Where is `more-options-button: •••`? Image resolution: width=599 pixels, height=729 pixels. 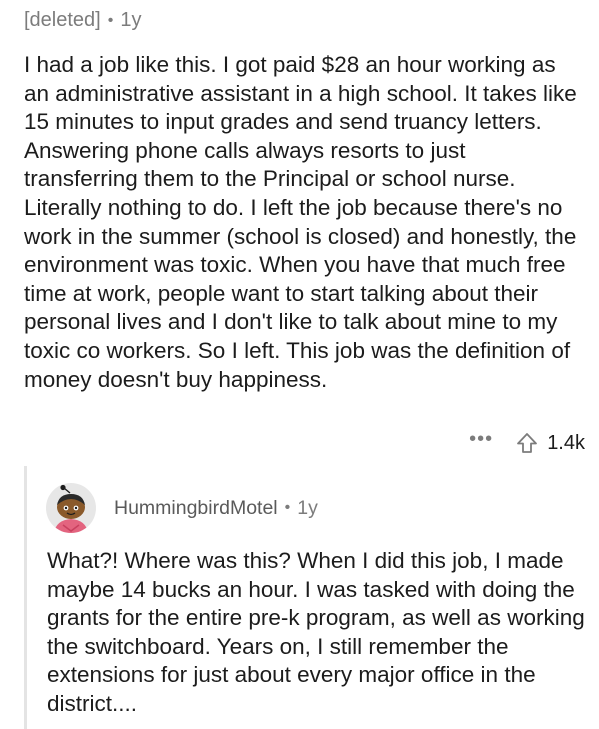 more-options-button: ••• is located at coordinates (481, 439).